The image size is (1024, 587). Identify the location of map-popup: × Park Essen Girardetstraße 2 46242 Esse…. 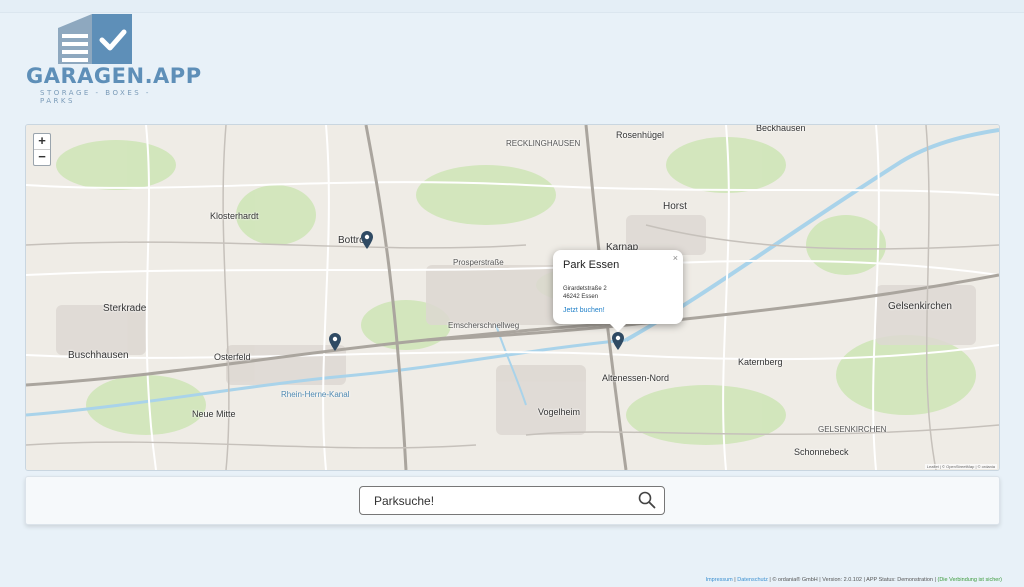
(618, 291).